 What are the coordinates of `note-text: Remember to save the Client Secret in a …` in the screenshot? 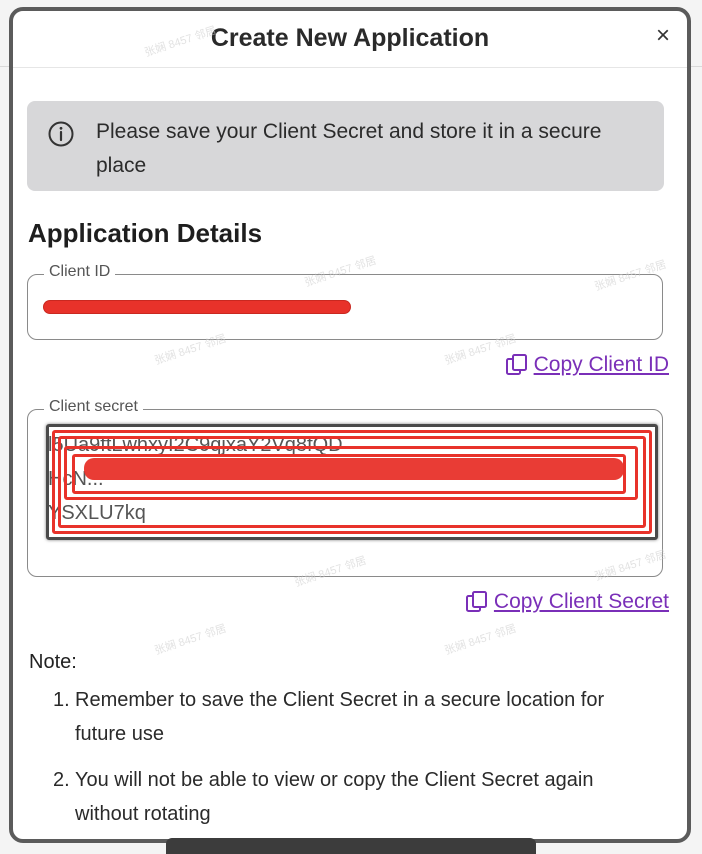 It's located at (340, 717).